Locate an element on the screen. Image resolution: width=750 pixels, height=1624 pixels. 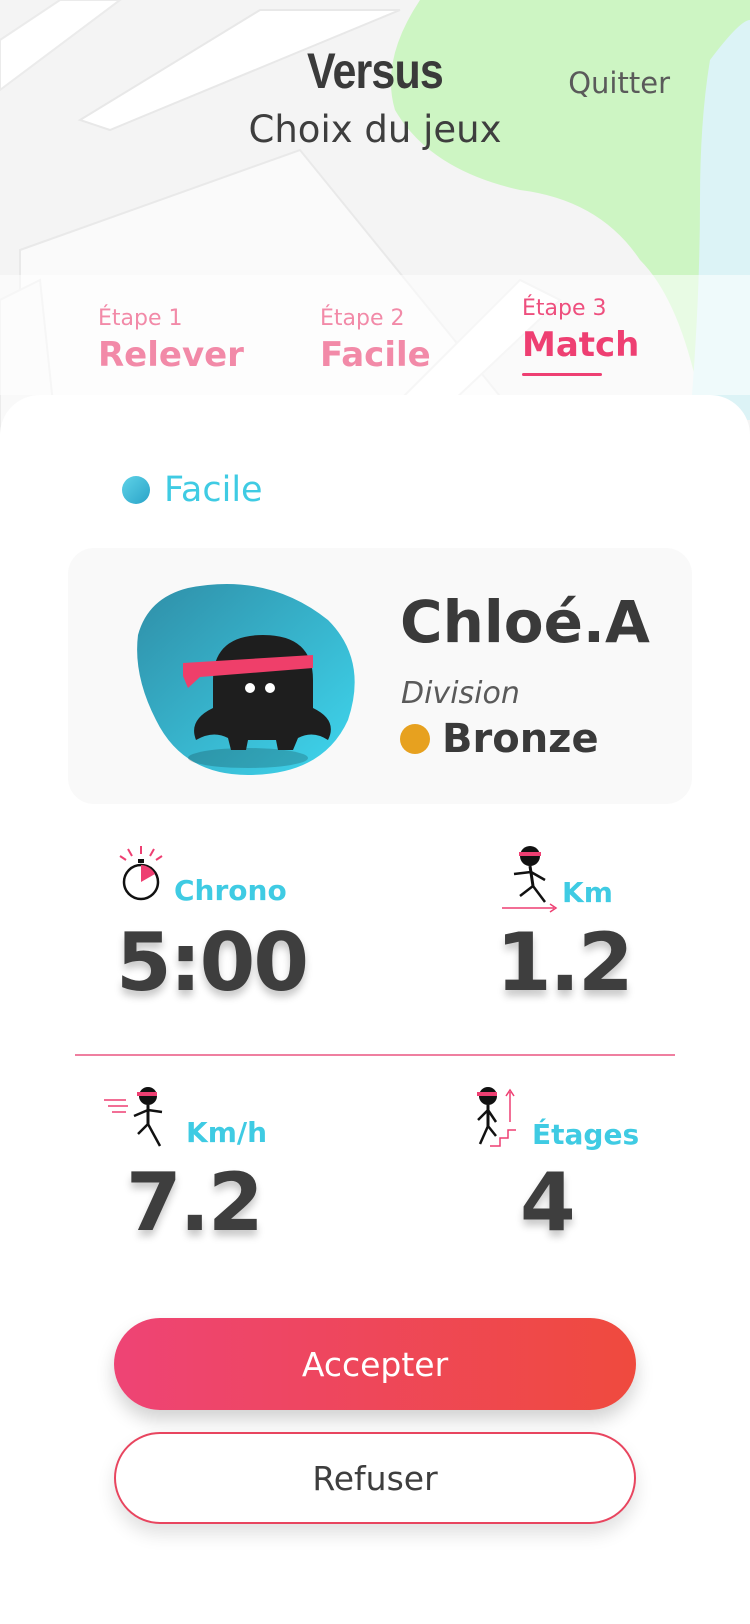
active-step-underline is located at coordinates (562, 374).